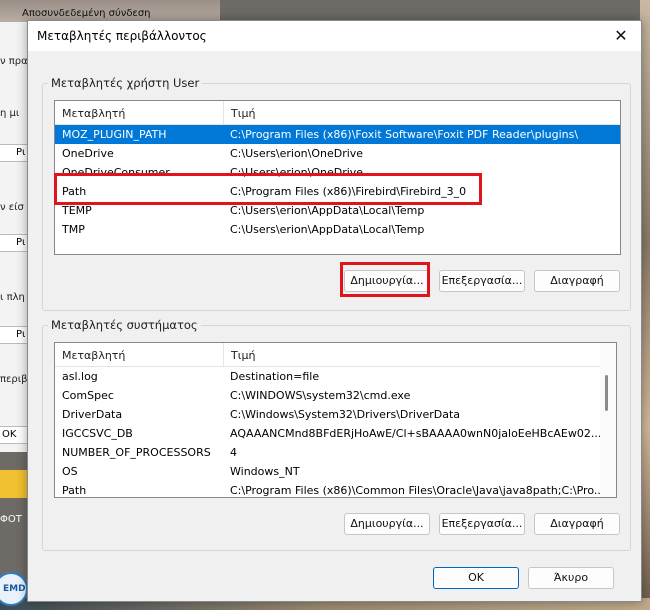 The image size is (650, 610). I want to click on table-row: OneDriveConsumer C:\Users\erion\OneDrive, so click(337, 172).